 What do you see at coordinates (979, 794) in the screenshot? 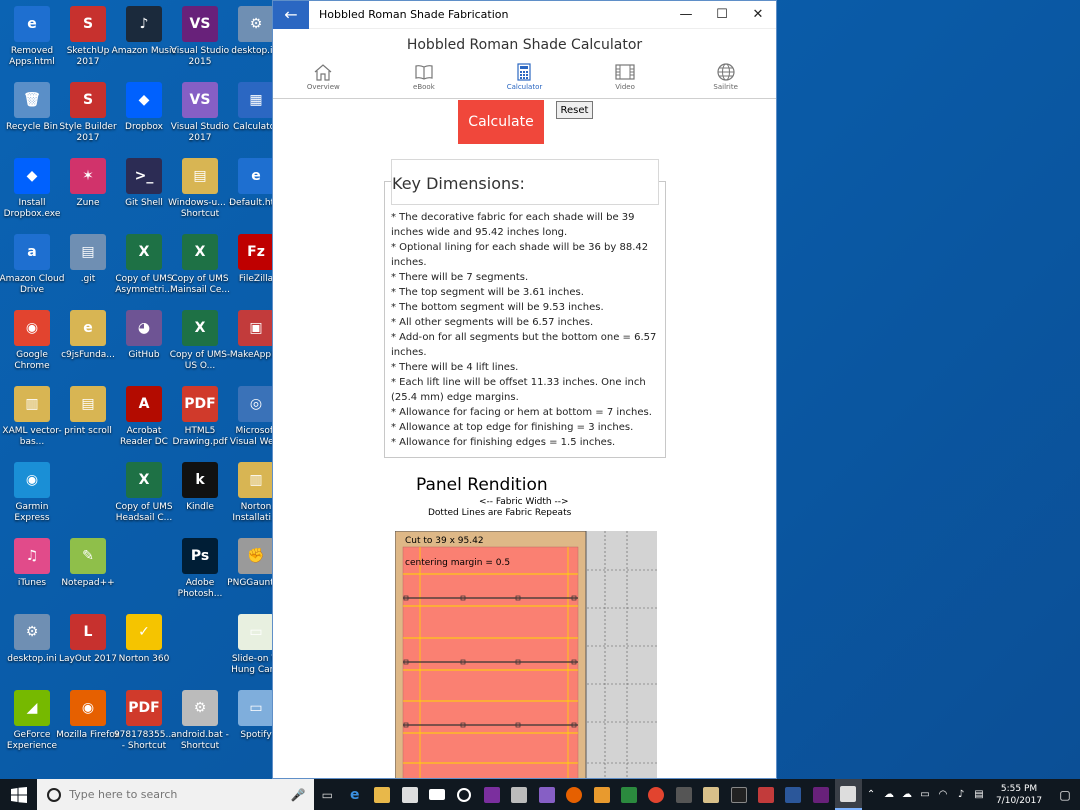
I see `keyboard-icon: ▤` at bounding box center [979, 794].